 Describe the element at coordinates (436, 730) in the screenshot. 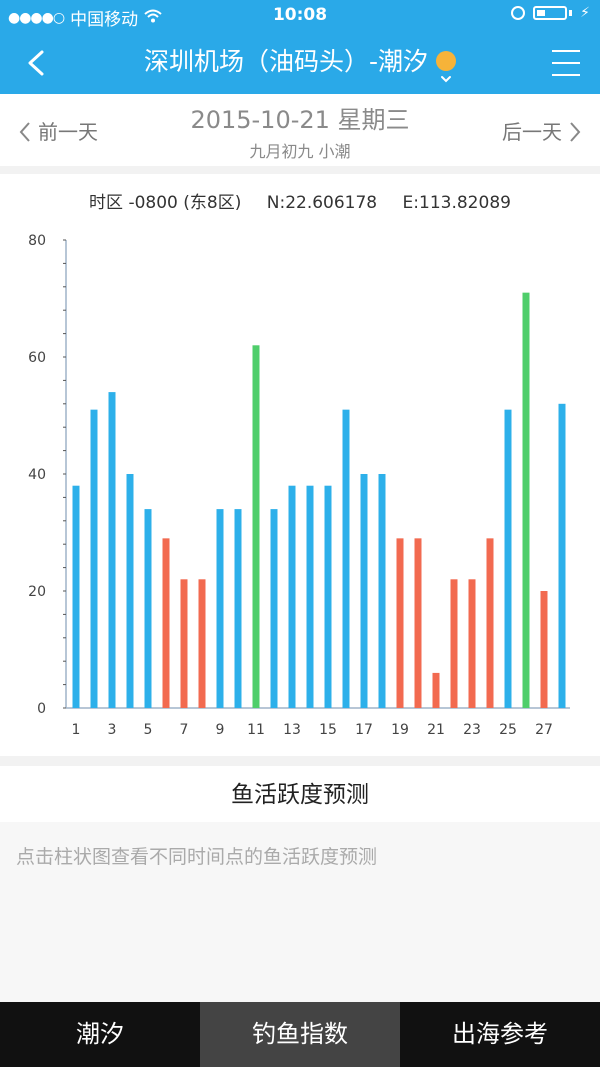

I see `x-tick-label: 21` at that location.